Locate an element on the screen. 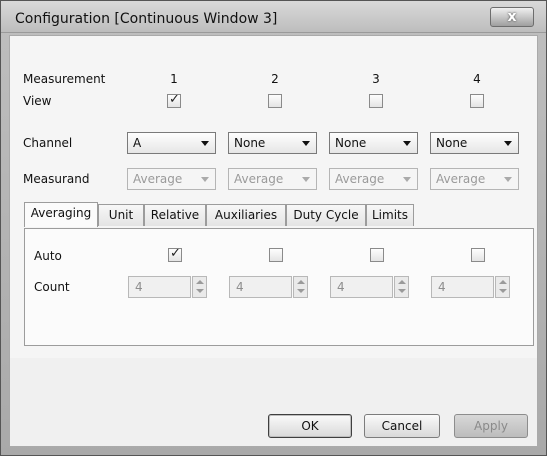 The image size is (547, 456). channel-value: A is located at coordinates (137, 143).